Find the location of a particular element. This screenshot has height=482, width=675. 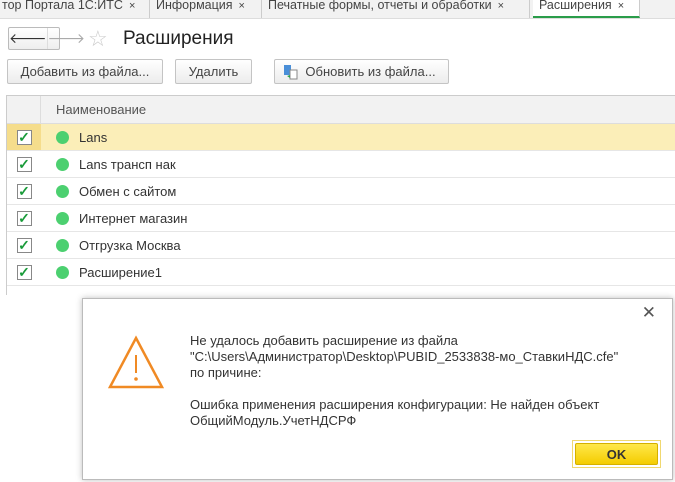

ok-button: OK is located at coordinates (616, 454).